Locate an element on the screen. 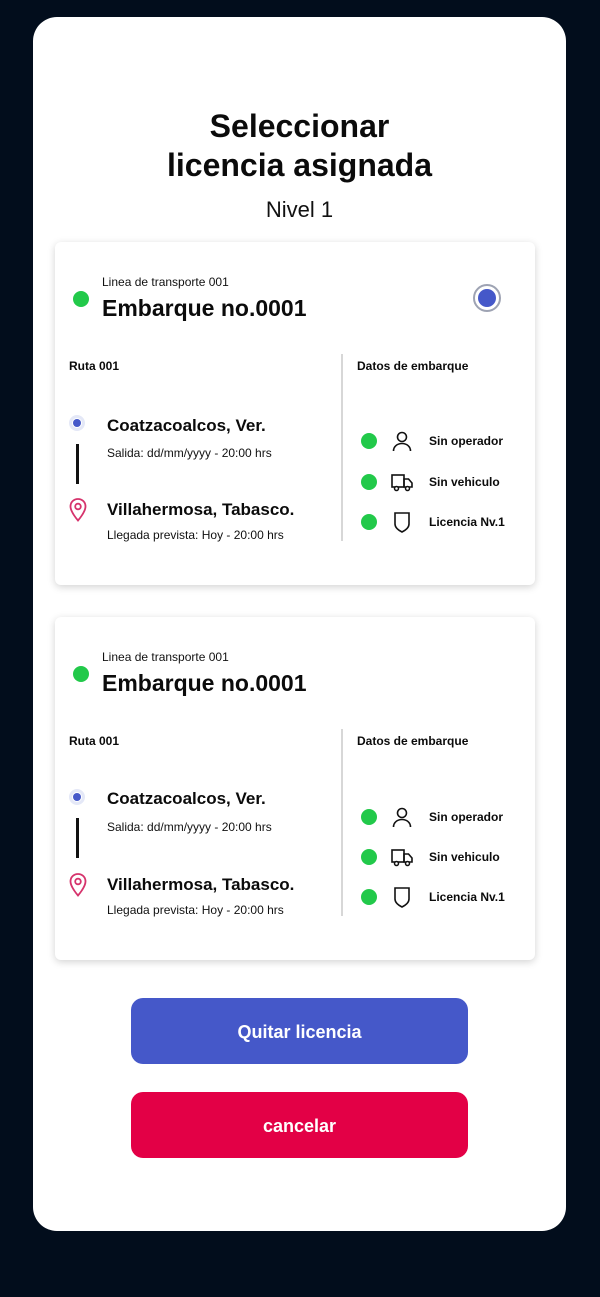  modal-title: Seleccionar licencia asignada is located at coordinates (299, 146).